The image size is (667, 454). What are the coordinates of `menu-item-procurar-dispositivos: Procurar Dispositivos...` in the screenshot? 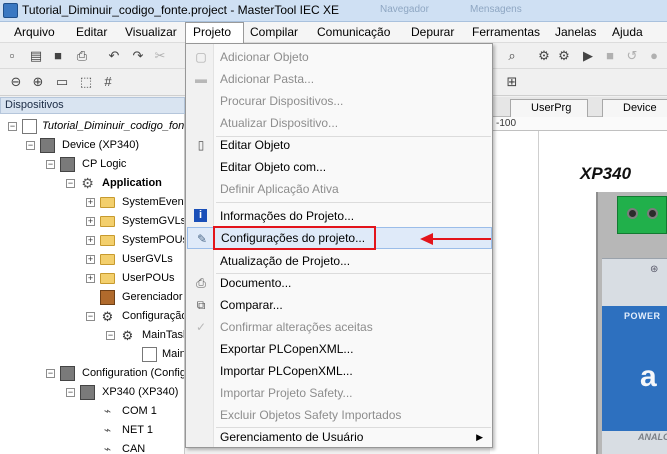 It's located at (339, 101).